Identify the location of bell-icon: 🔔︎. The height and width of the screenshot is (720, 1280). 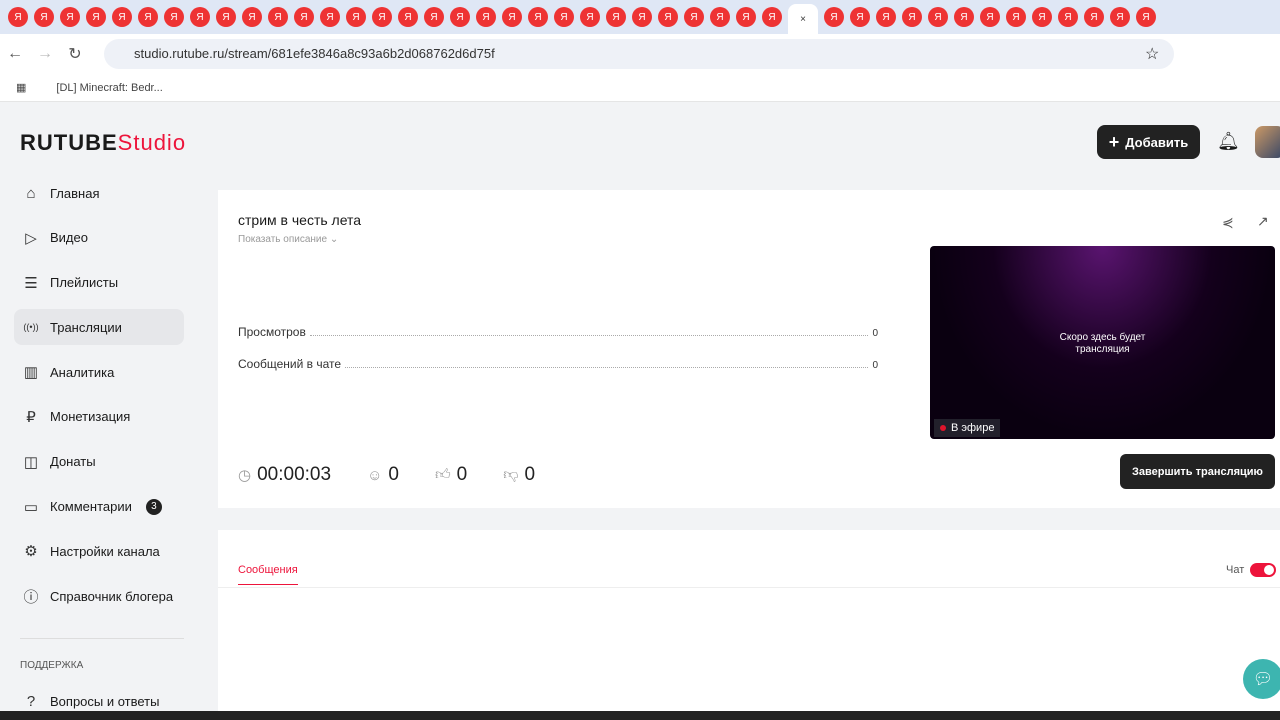
(1228, 141).